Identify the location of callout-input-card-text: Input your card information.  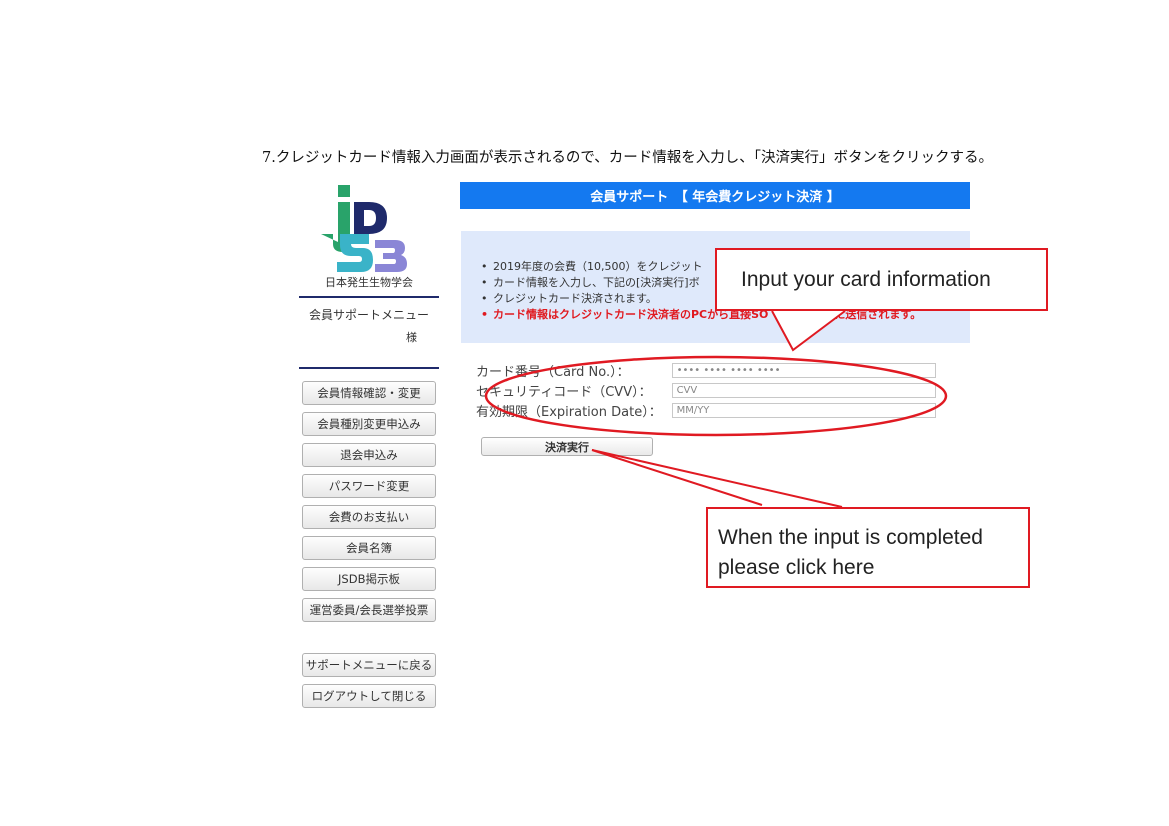
(866, 279).